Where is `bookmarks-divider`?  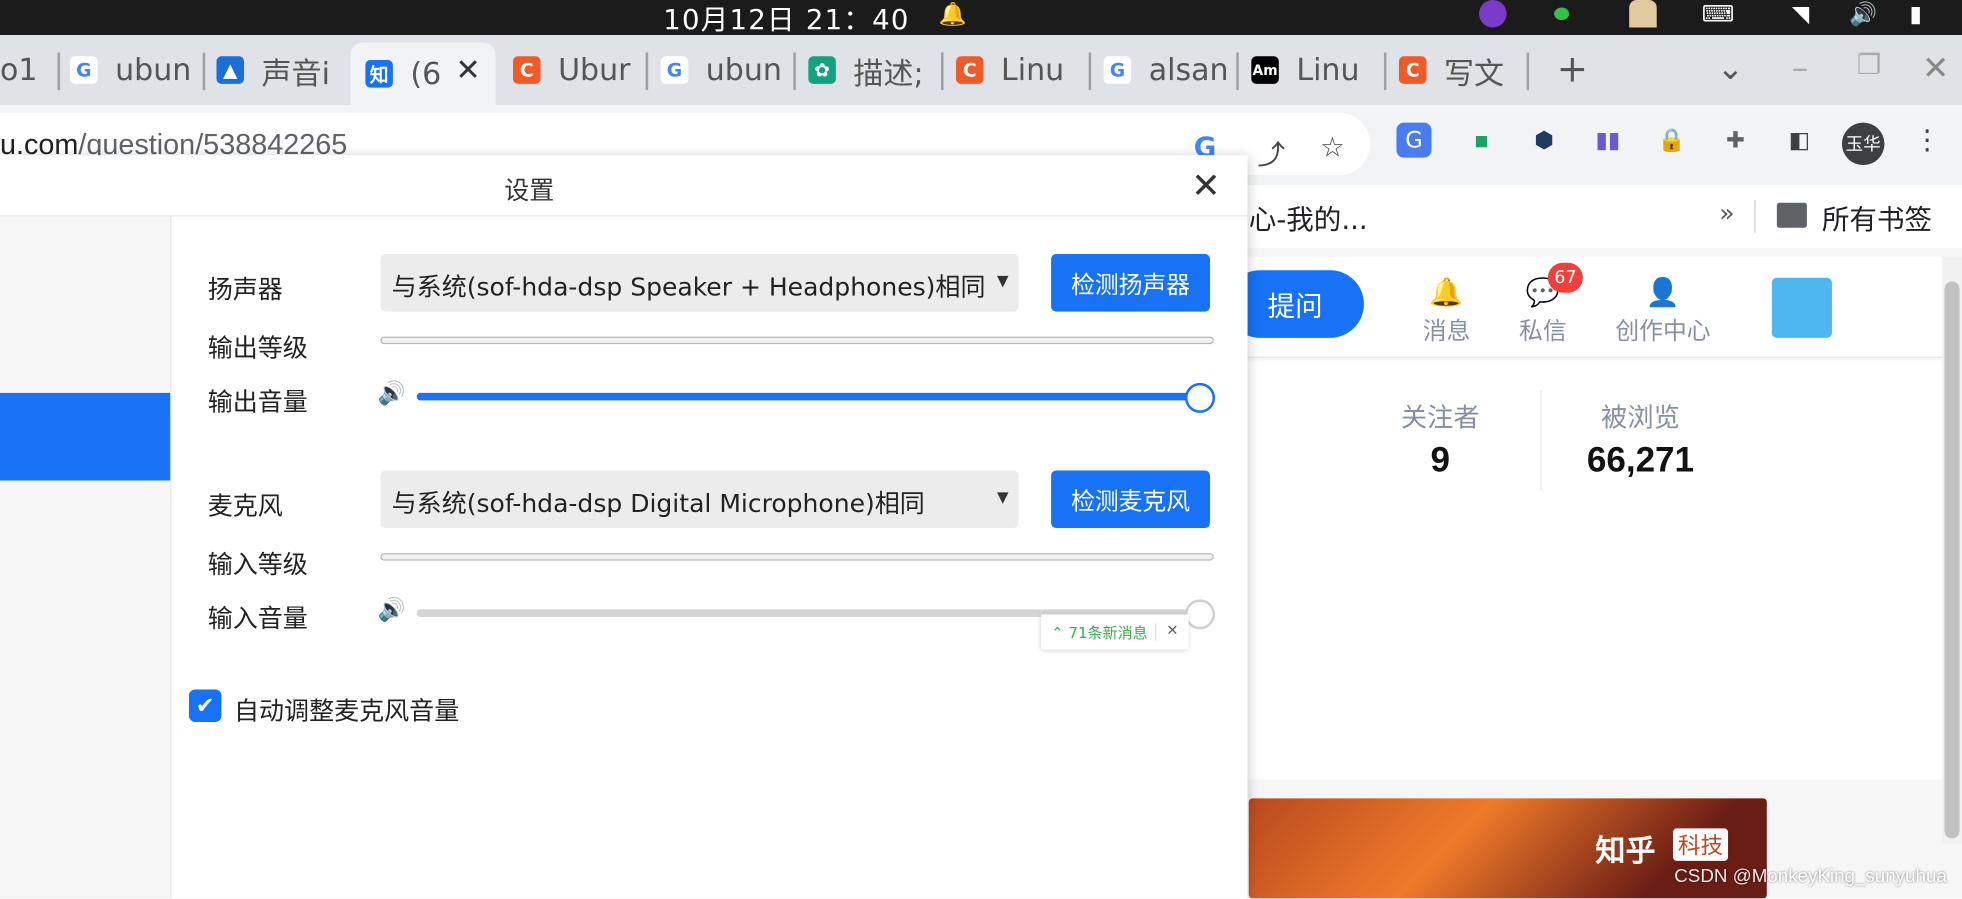
bookmarks-divider is located at coordinates (1755, 216).